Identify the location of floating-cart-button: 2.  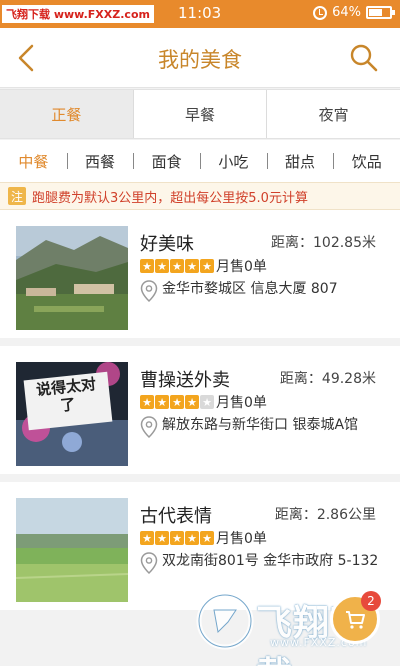
(355, 617).